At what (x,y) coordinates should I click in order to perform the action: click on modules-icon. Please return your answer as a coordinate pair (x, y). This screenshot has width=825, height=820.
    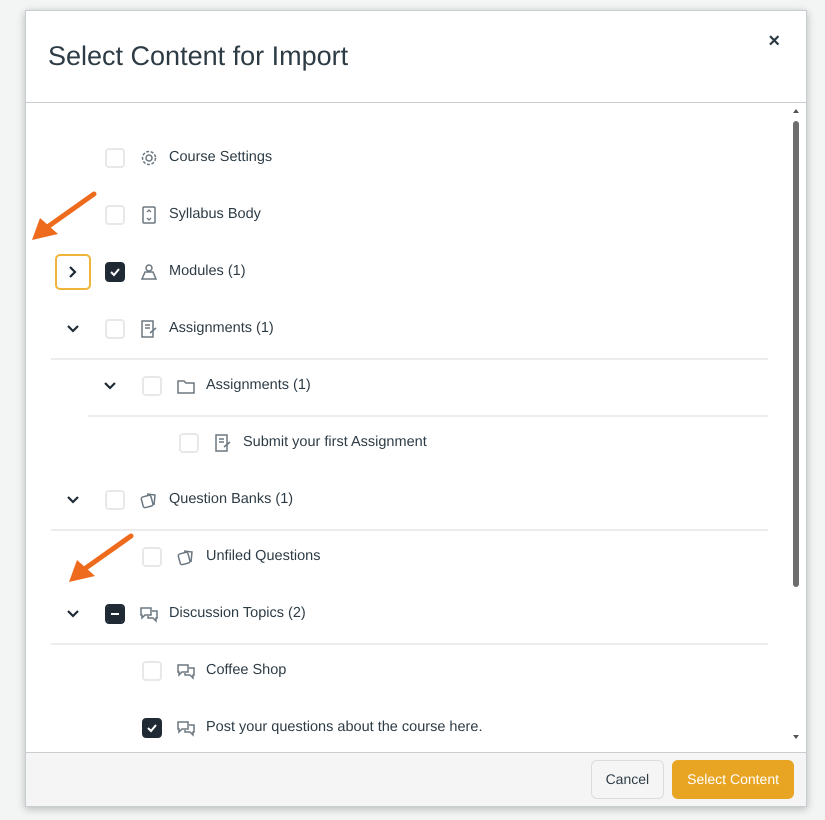
    Looking at the image, I should click on (149, 272).